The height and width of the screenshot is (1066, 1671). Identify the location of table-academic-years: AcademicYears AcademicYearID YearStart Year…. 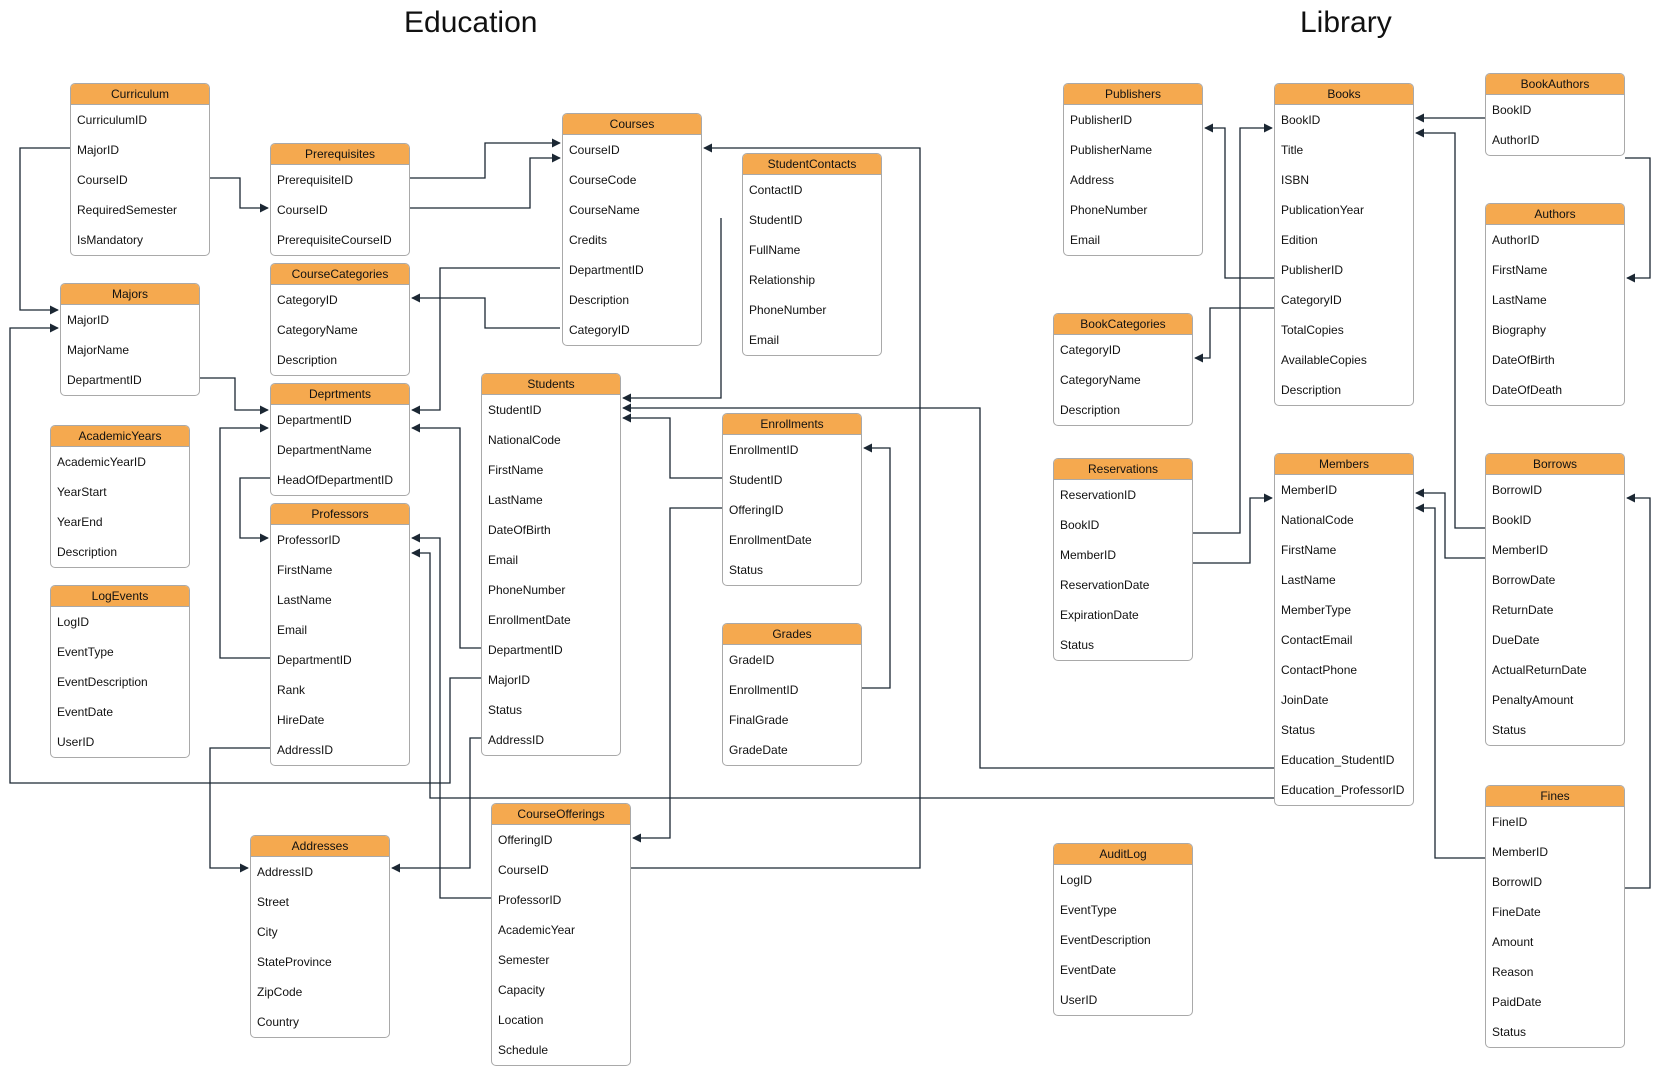
(120, 496).